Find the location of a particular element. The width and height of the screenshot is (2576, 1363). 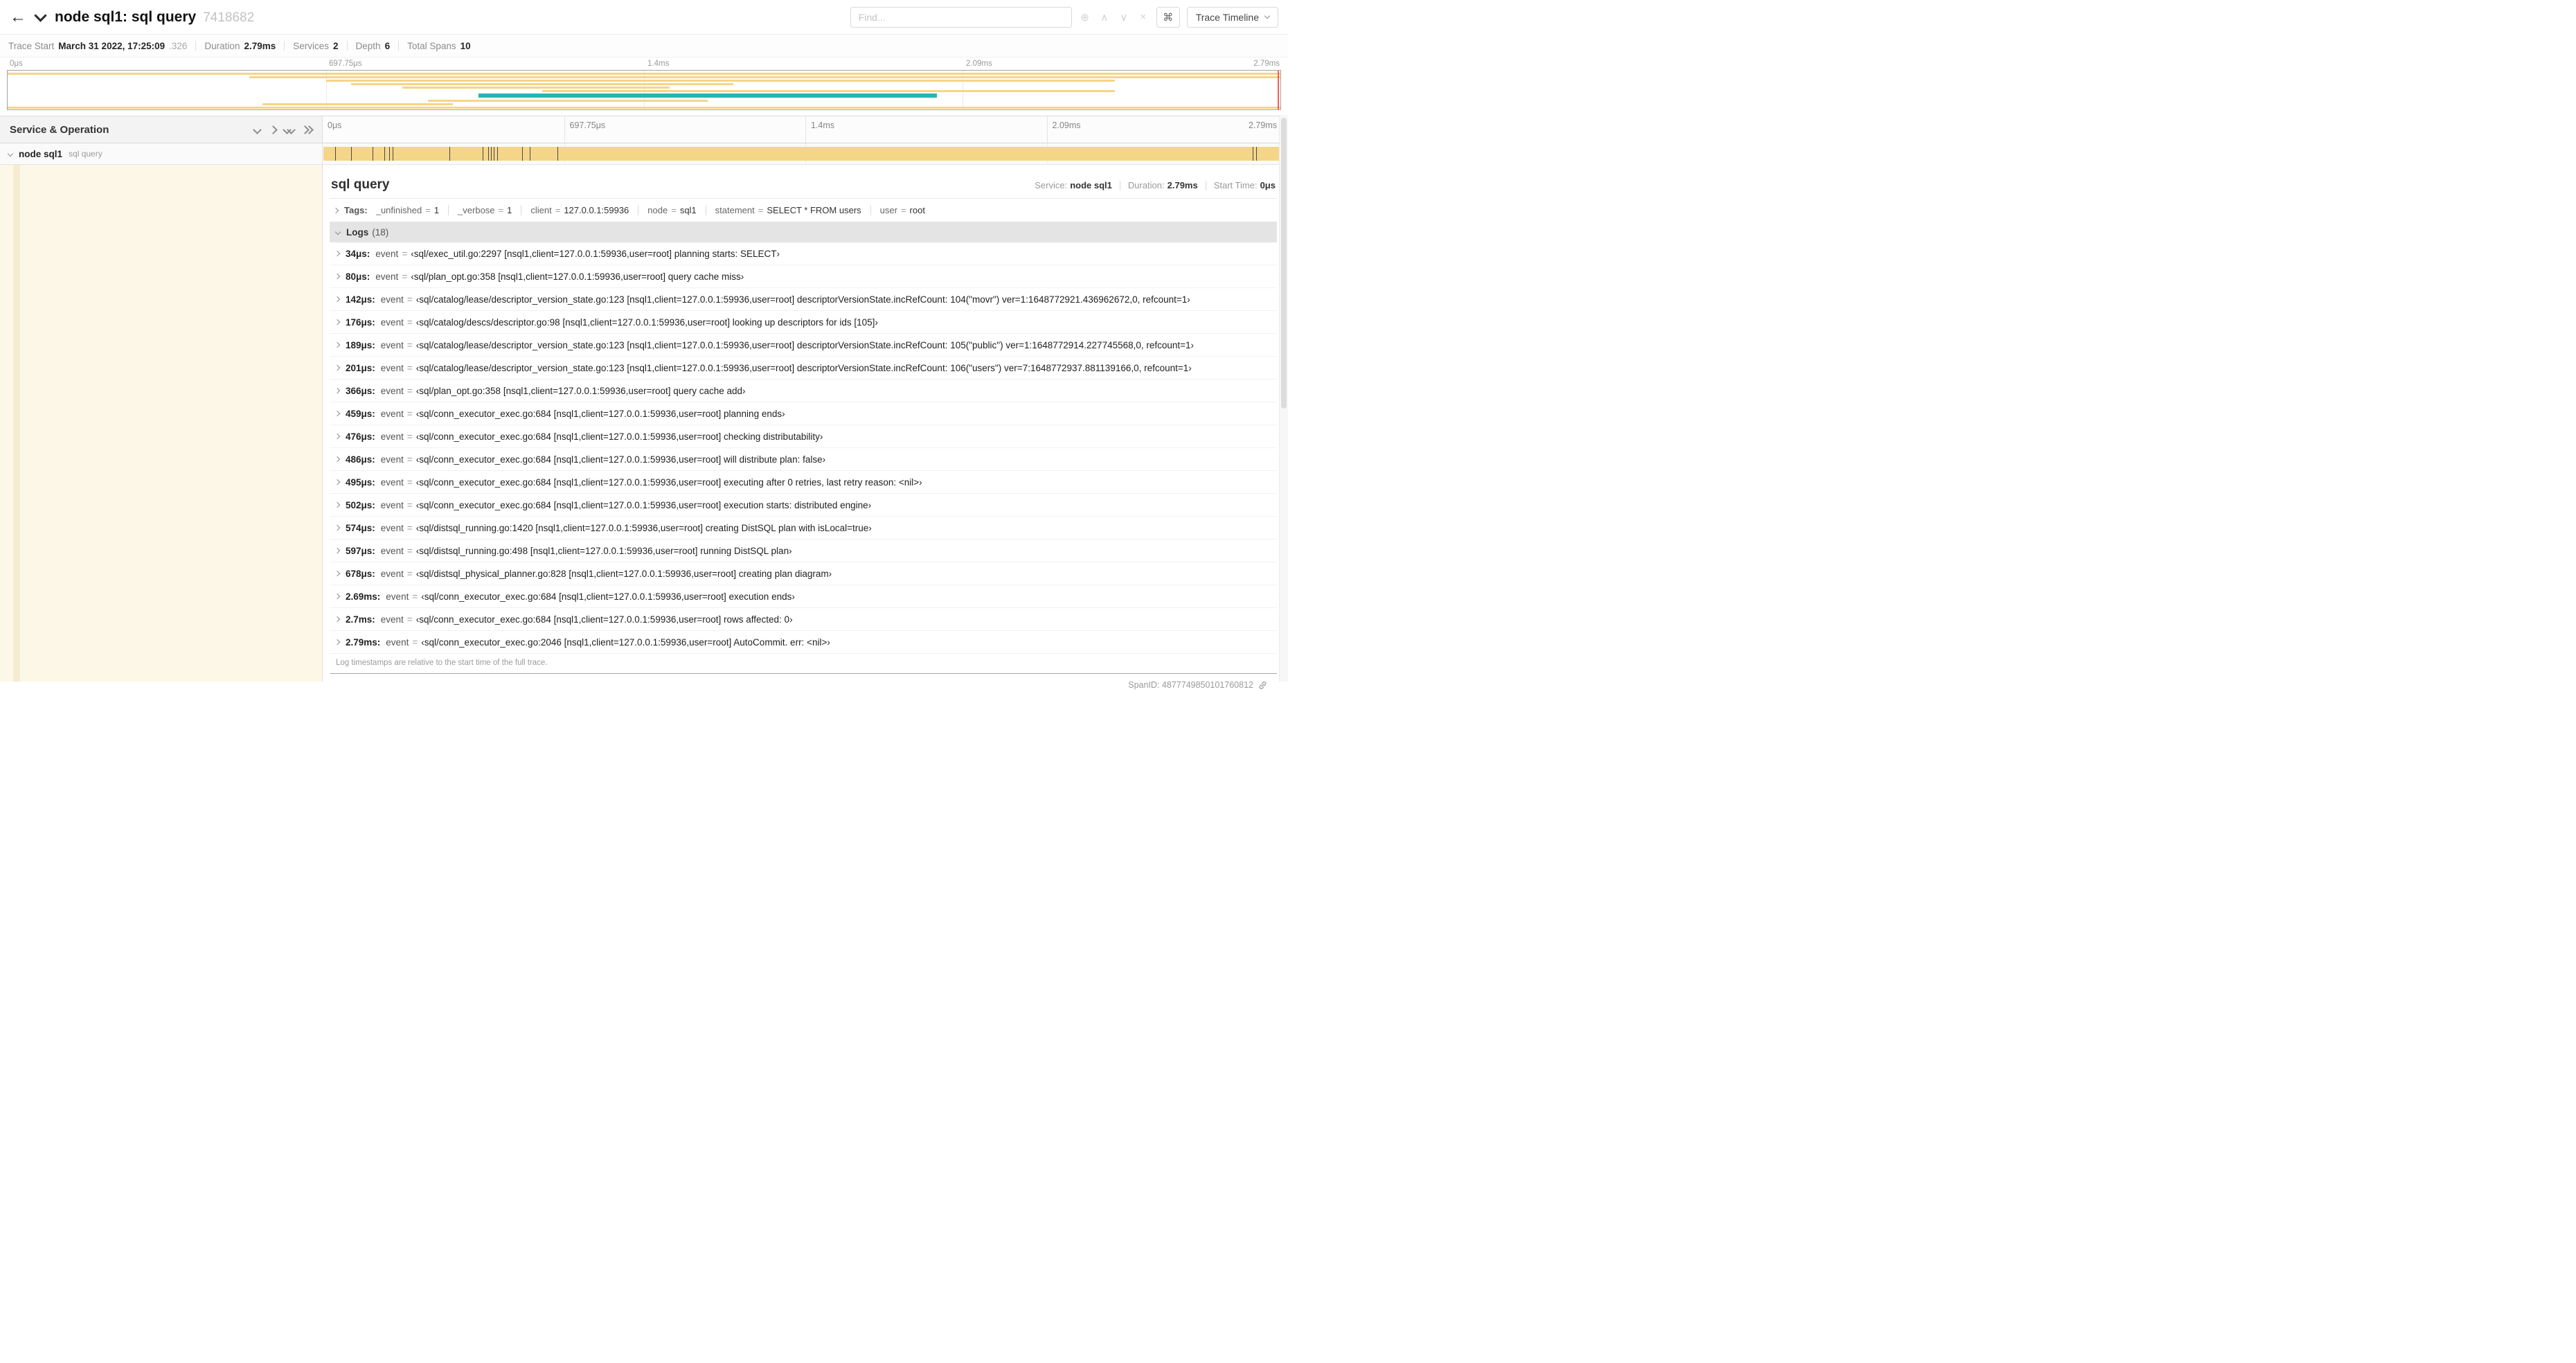

service-operation-title: Service & Operation is located at coordinates (60, 129).